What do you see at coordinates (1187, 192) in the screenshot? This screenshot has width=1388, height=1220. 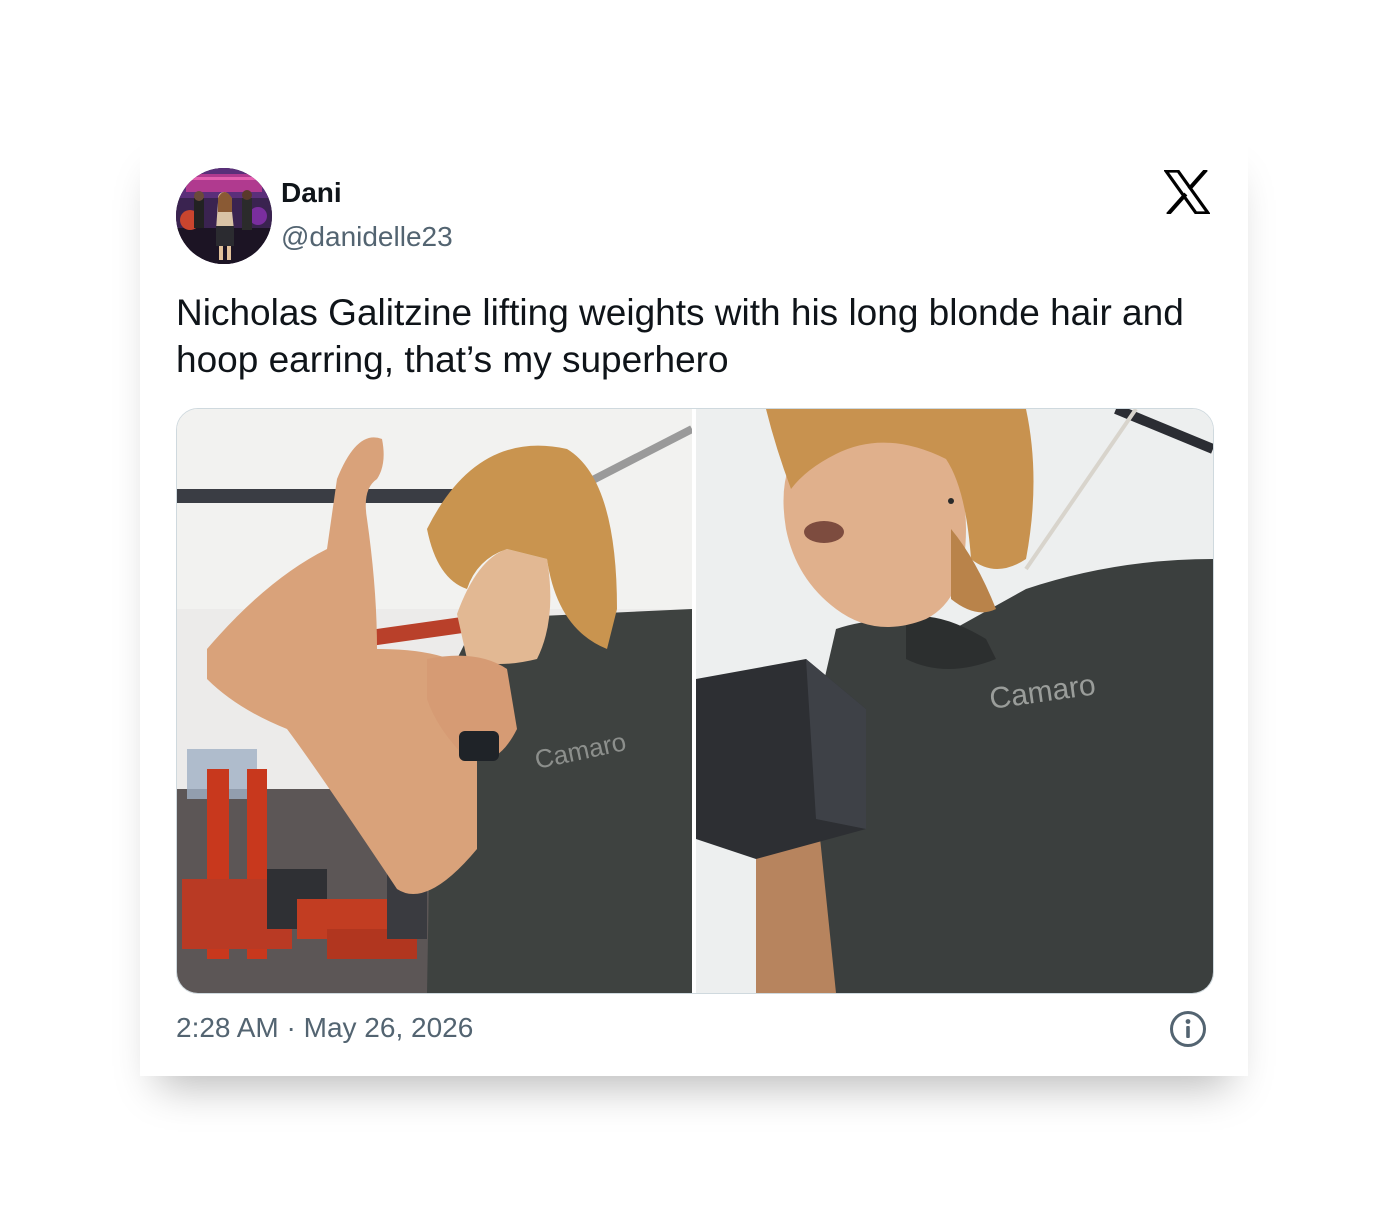 I see `x-logo-icon` at bounding box center [1187, 192].